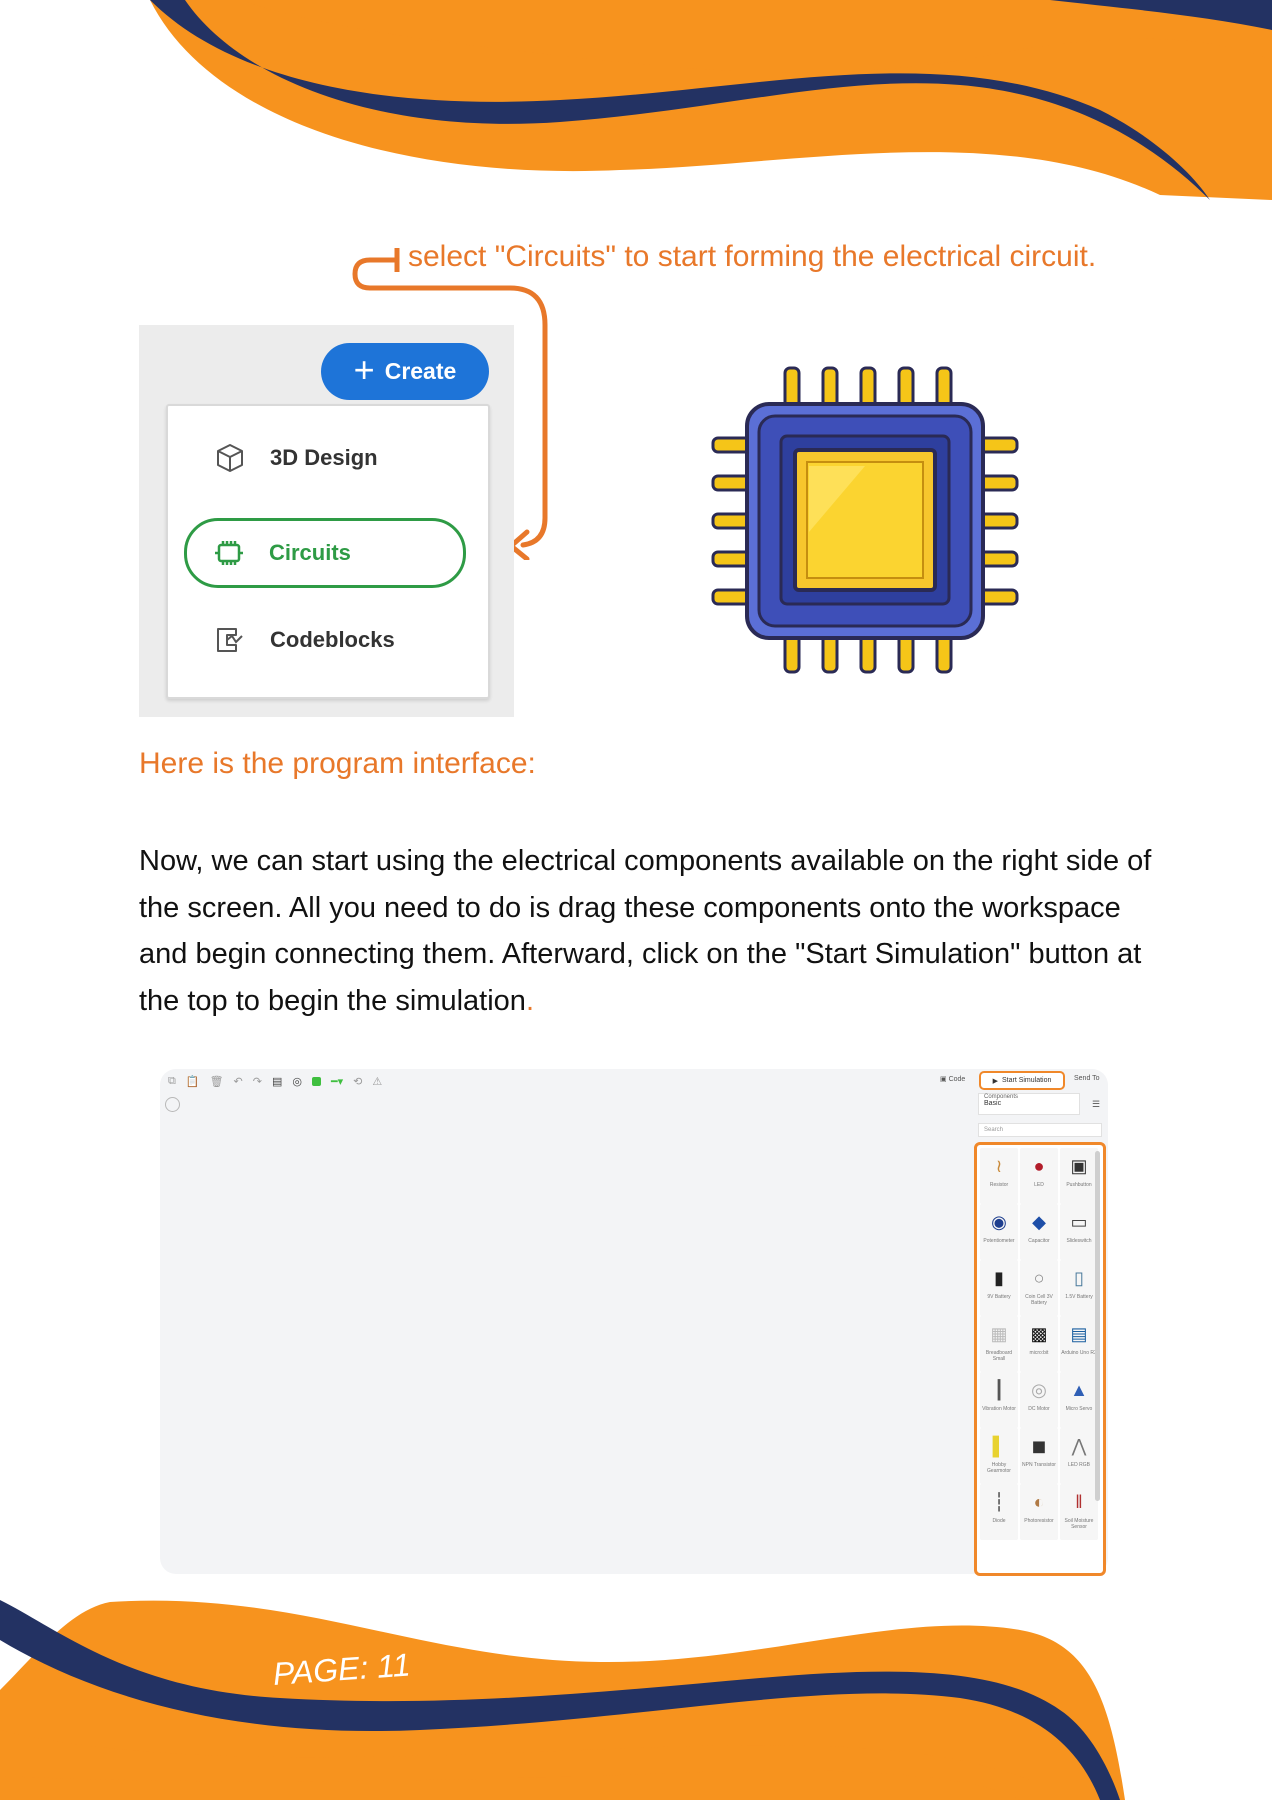 The height and width of the screenshot is (1800, 1272). I want to click on components-dropdown: Components Basic, so click(1029, 1104).